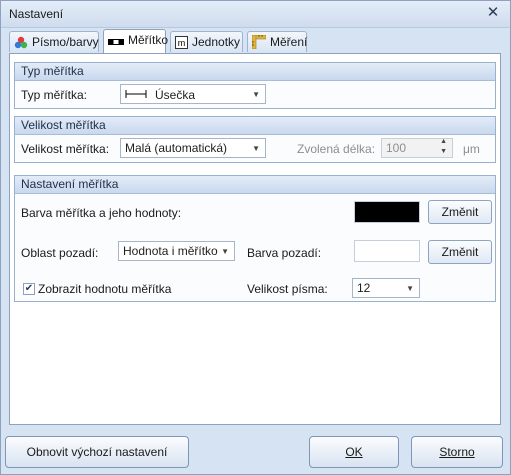 Image resolution: width=511 pixels, height=475 pixels. I want to click on typ-meritka-combo: Úsečka ▼, so click(193, 94).